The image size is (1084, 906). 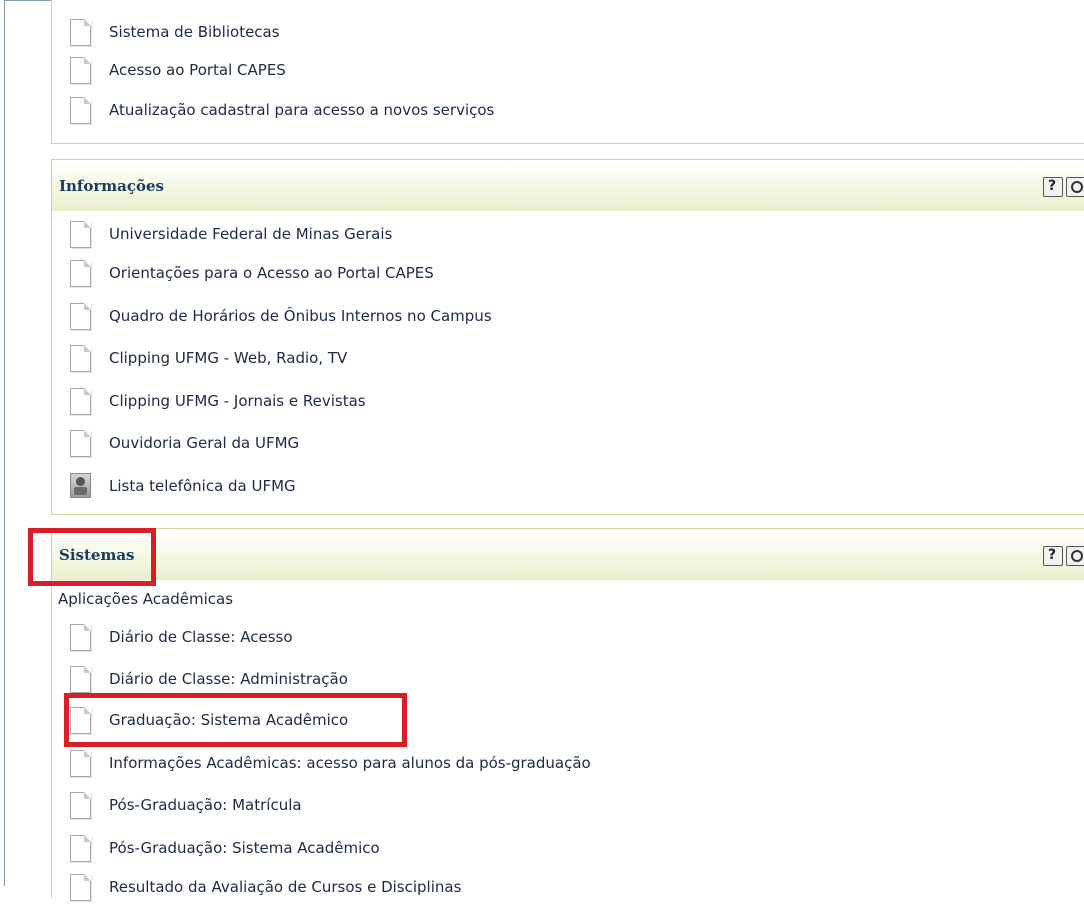 What do you see at coordinates (204, 443) in the screenshot?
I see `link-ouvidoria-geral: Ouvidoria Geral da UFMG` at bounding box center [204, 443].